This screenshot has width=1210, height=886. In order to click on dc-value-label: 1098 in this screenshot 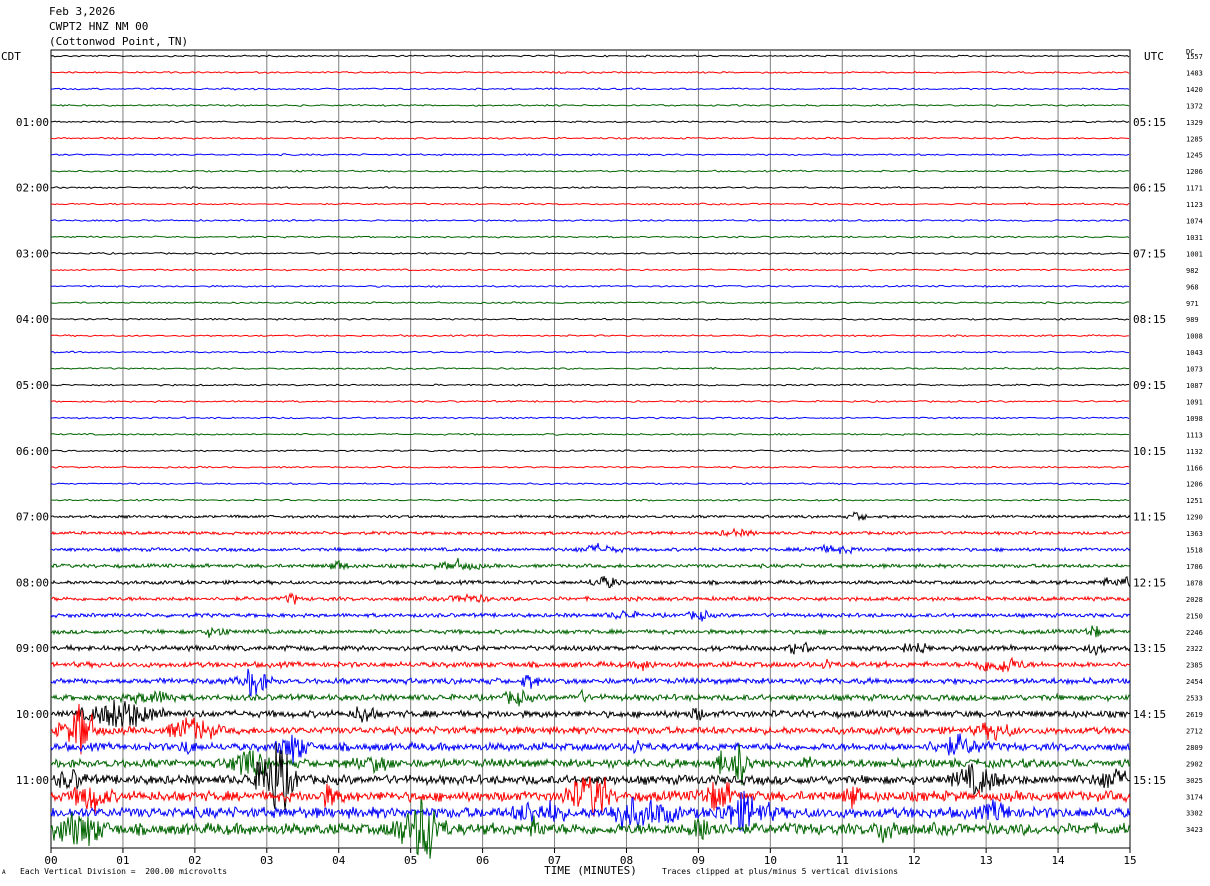, I will do `click(1194, 419)`.